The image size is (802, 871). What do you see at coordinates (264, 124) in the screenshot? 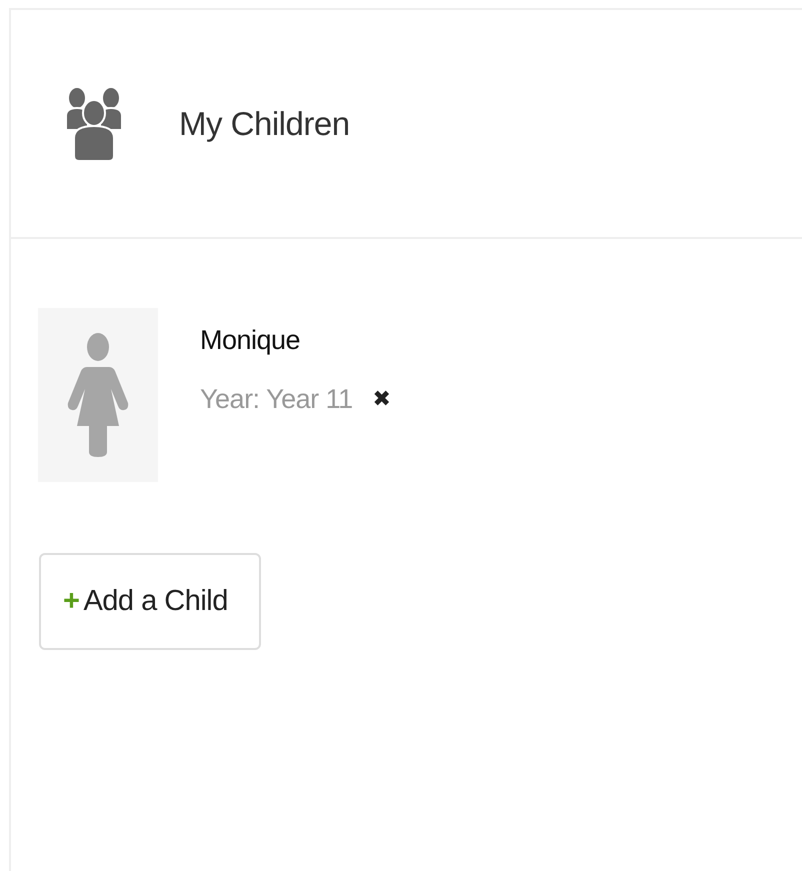
I see `page-title: My Children` at bounding box center [264, 124].